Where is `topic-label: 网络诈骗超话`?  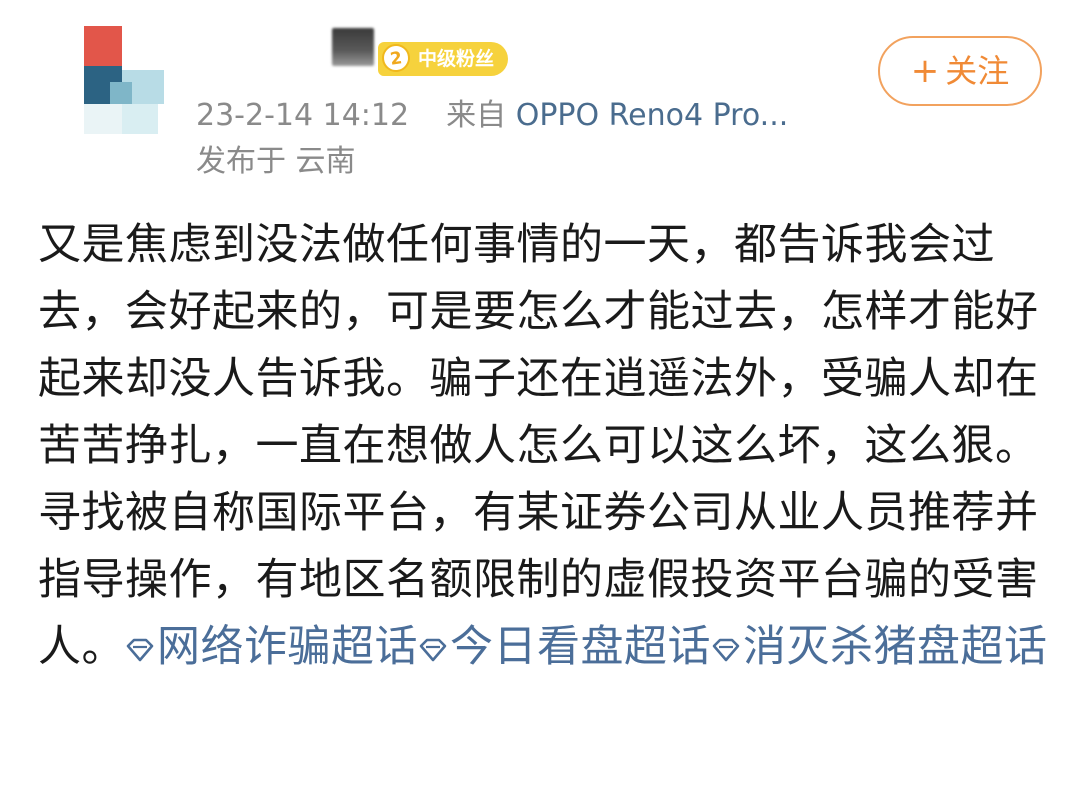 topic-label: 网络诈骗超话 is located at coordinates (287, 647).